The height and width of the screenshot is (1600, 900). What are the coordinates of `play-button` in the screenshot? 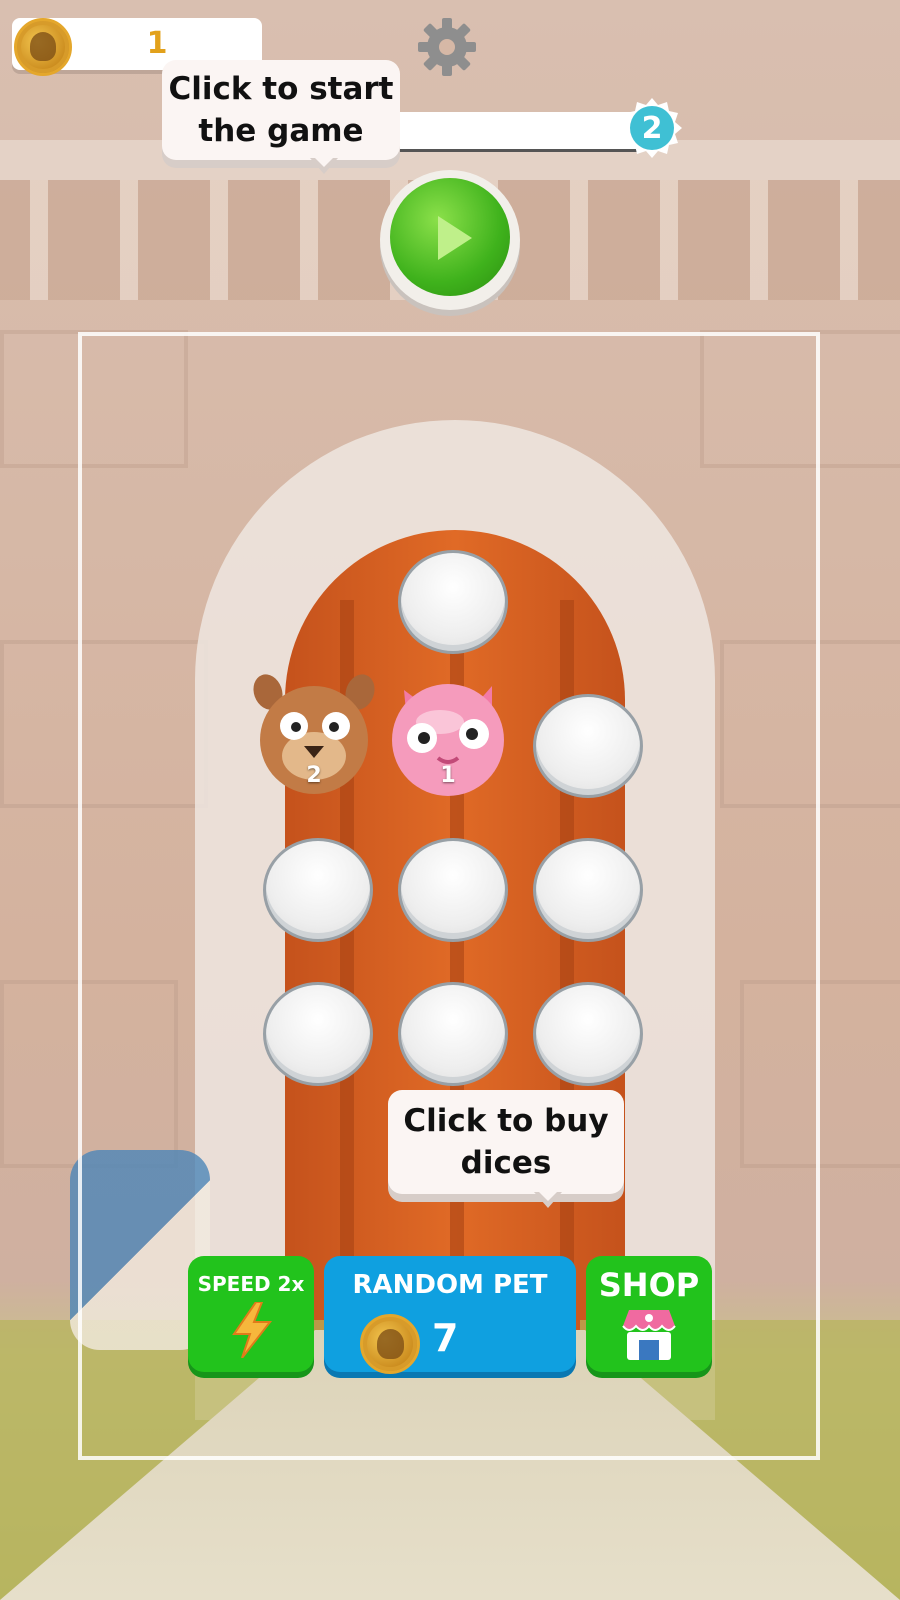 It's located at (450, 240).